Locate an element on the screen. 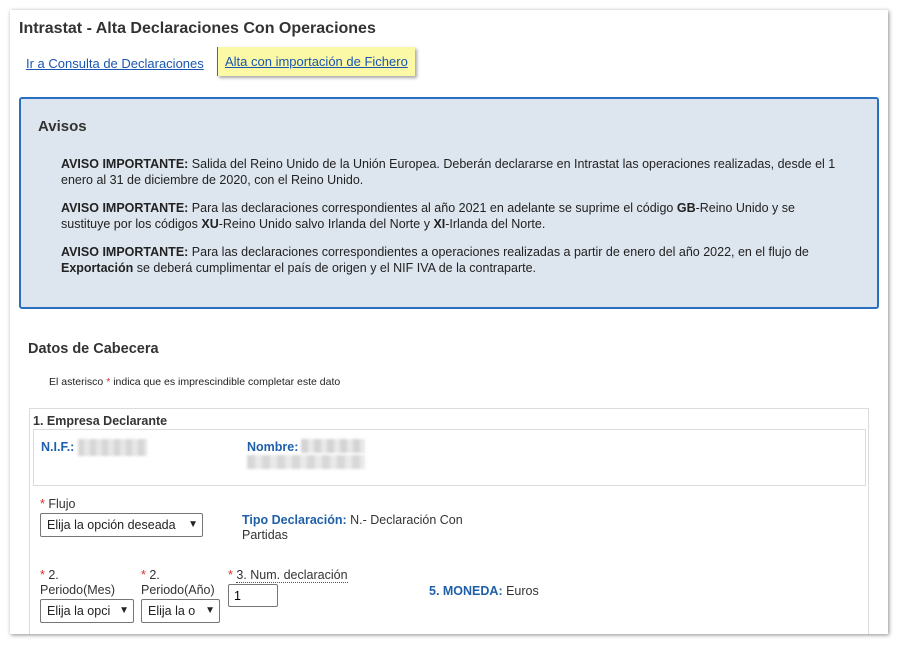 The width and height of the screenshot is (900, 645). aviso-text: -Reino Unido y se is located at coordinates (745, 208).